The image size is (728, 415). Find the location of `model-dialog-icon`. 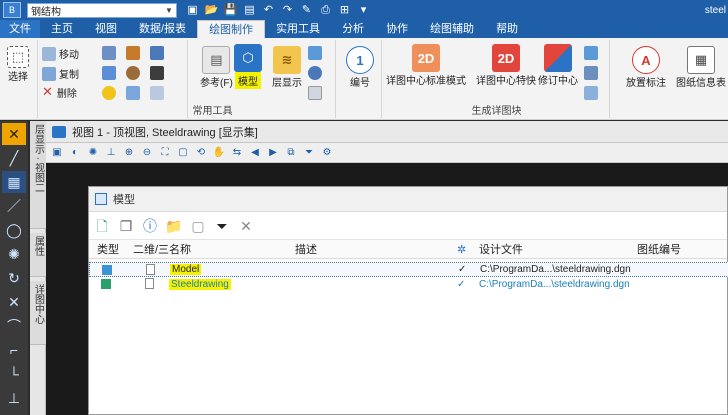

model-dialog-icon is located at coordinates (101, 199).